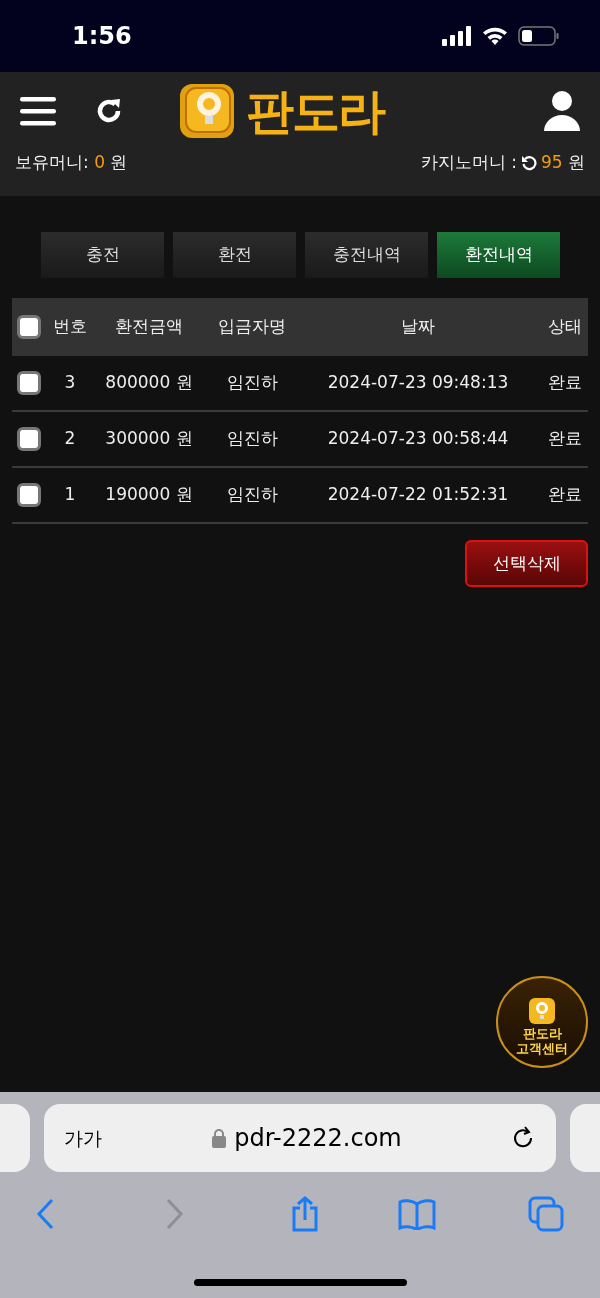 The height and width of the screenshot is (1298, 600). I want to click on table-cell-text: 2024-07-23 09:48:13, so click(418, 383).